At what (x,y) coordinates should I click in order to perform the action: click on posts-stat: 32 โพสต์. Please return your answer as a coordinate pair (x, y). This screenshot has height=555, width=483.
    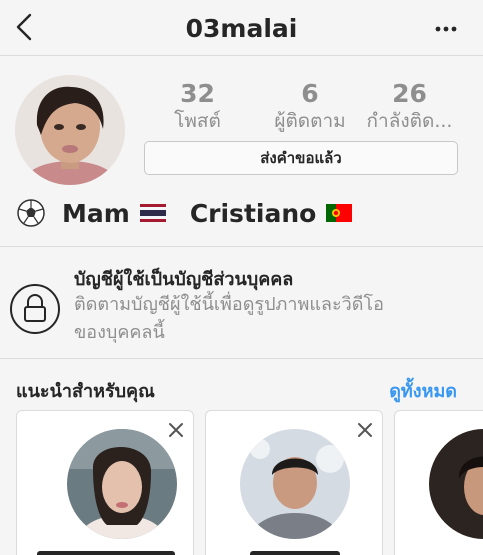
    Looking at the image, I should click on (197, 106).